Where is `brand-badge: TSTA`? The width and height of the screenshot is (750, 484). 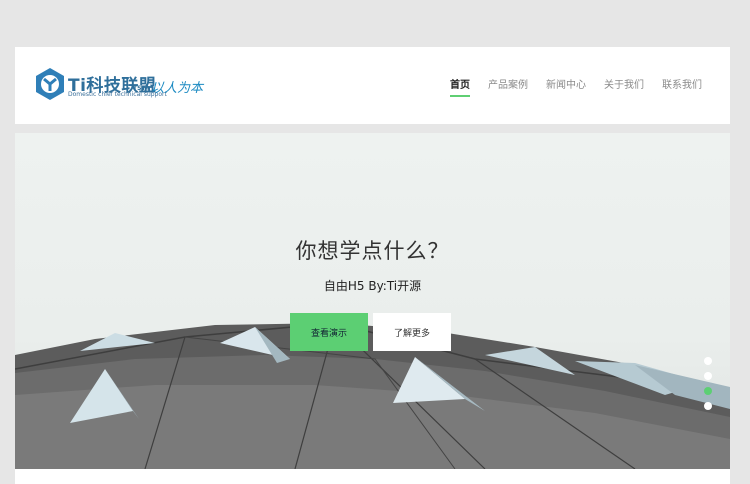
brand-badge: TSTA is located at coordinates (141, 88).